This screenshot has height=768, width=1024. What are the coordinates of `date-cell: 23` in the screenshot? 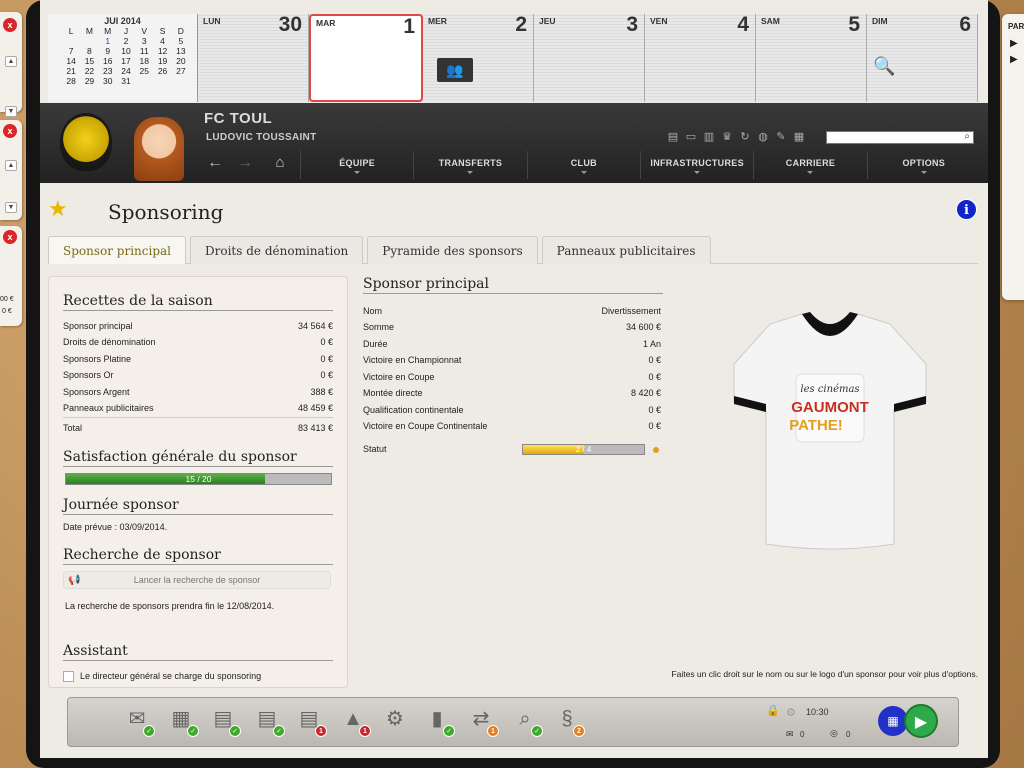 It's located at (108, 71).